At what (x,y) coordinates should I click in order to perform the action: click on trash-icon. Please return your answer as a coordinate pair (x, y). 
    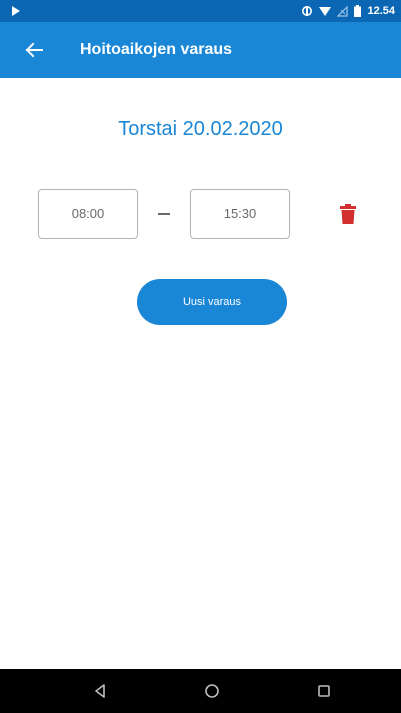
    Looking at the image, I should click on (348, 214).